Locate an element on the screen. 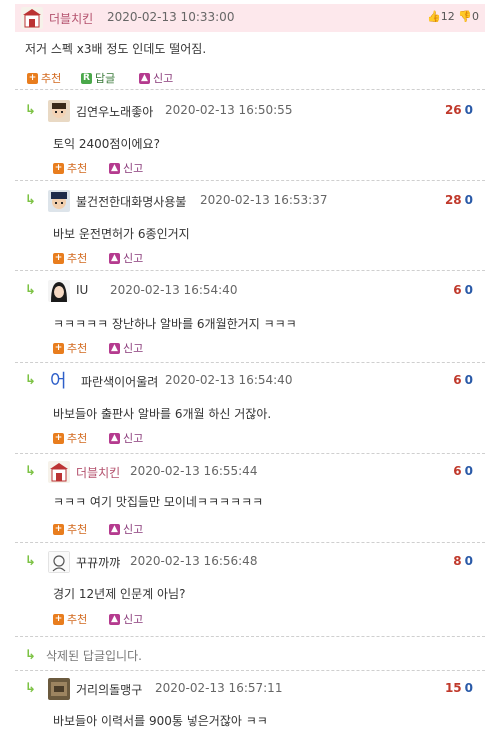  reply-author: 더블치킨 is located at coordinates (98, 472).